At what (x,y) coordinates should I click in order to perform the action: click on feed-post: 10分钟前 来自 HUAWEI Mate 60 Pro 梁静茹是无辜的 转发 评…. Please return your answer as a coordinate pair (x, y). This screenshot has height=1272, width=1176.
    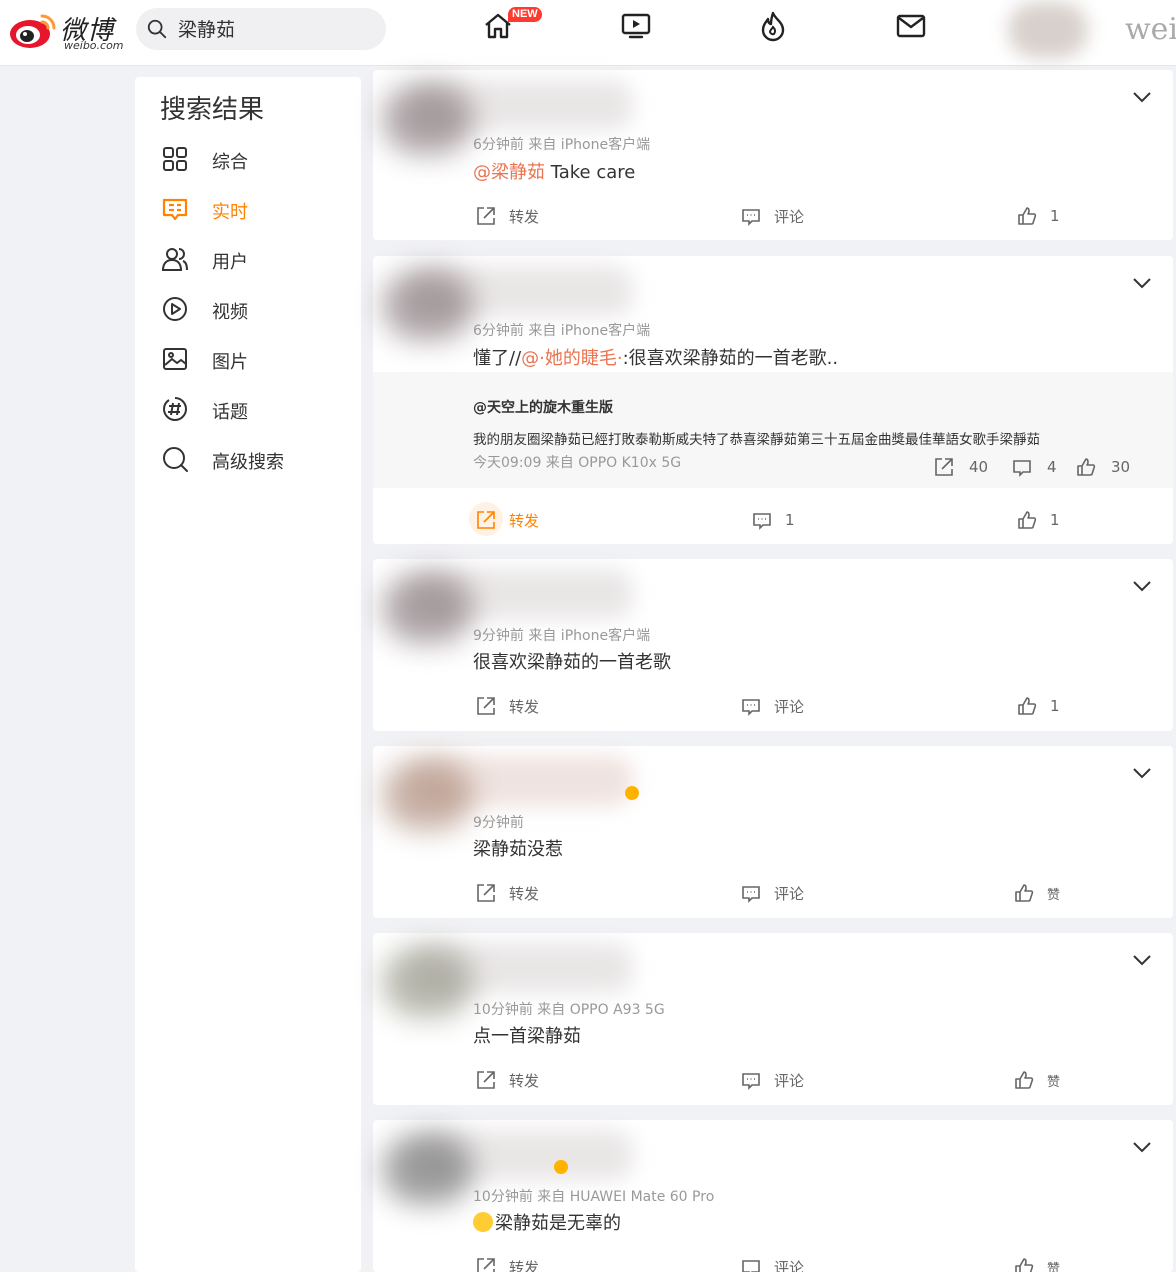
    Looking at the image, I should click on (773, 1196).